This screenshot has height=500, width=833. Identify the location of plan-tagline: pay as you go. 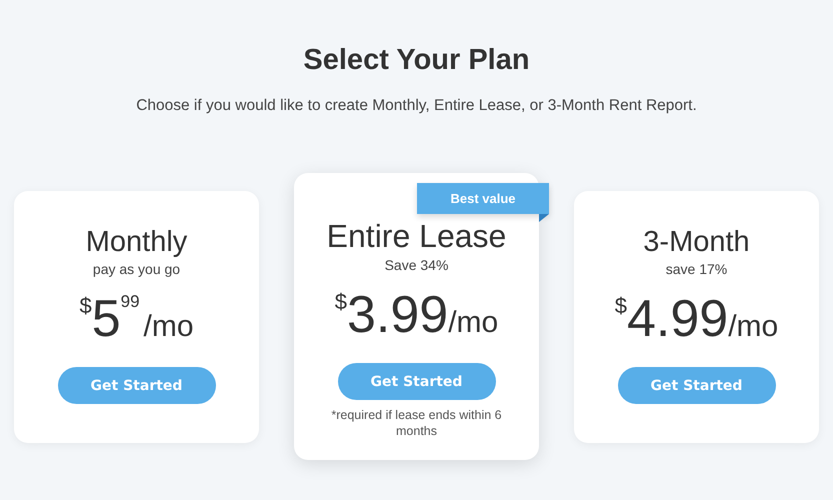
(136, 269).